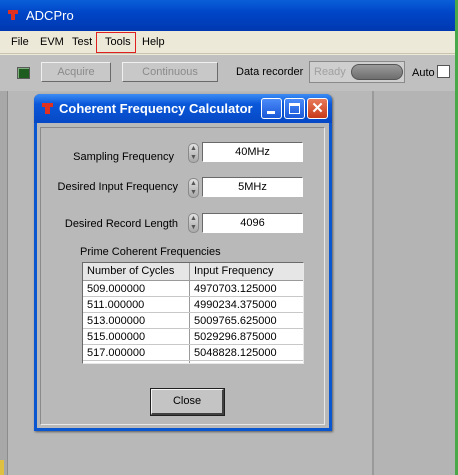  What do you see at coordinates (82, 42) in the screenshot?
I see `menu-test: Test` at bounding box center [82, 42].